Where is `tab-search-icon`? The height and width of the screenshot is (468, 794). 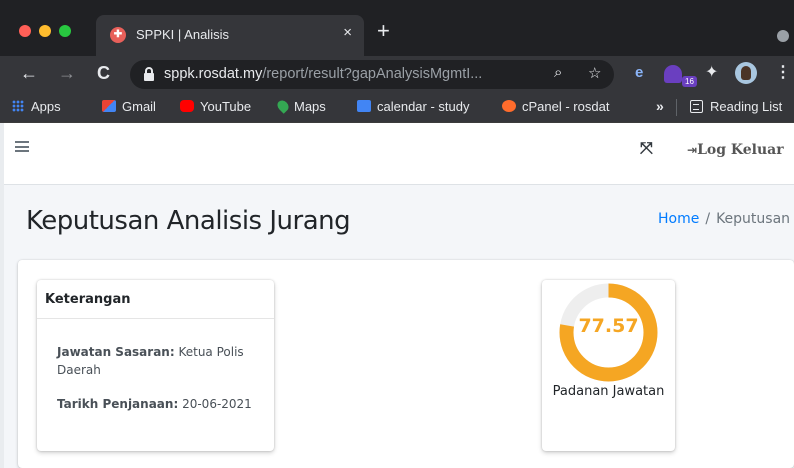
tab-search-icon is located at coordinates (783, 36).